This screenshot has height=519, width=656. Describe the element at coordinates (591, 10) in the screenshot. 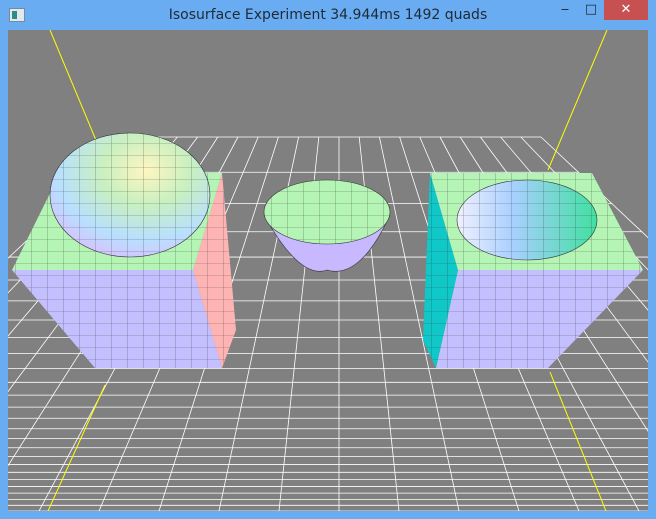

I see `maximize-button: □` at that location.